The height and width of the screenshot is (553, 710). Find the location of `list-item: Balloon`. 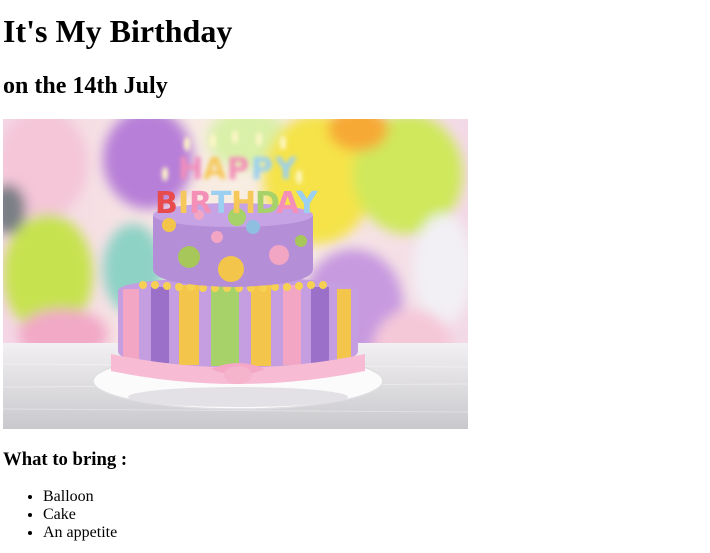

list-item: Balloon is located at coordinates (80, 497).